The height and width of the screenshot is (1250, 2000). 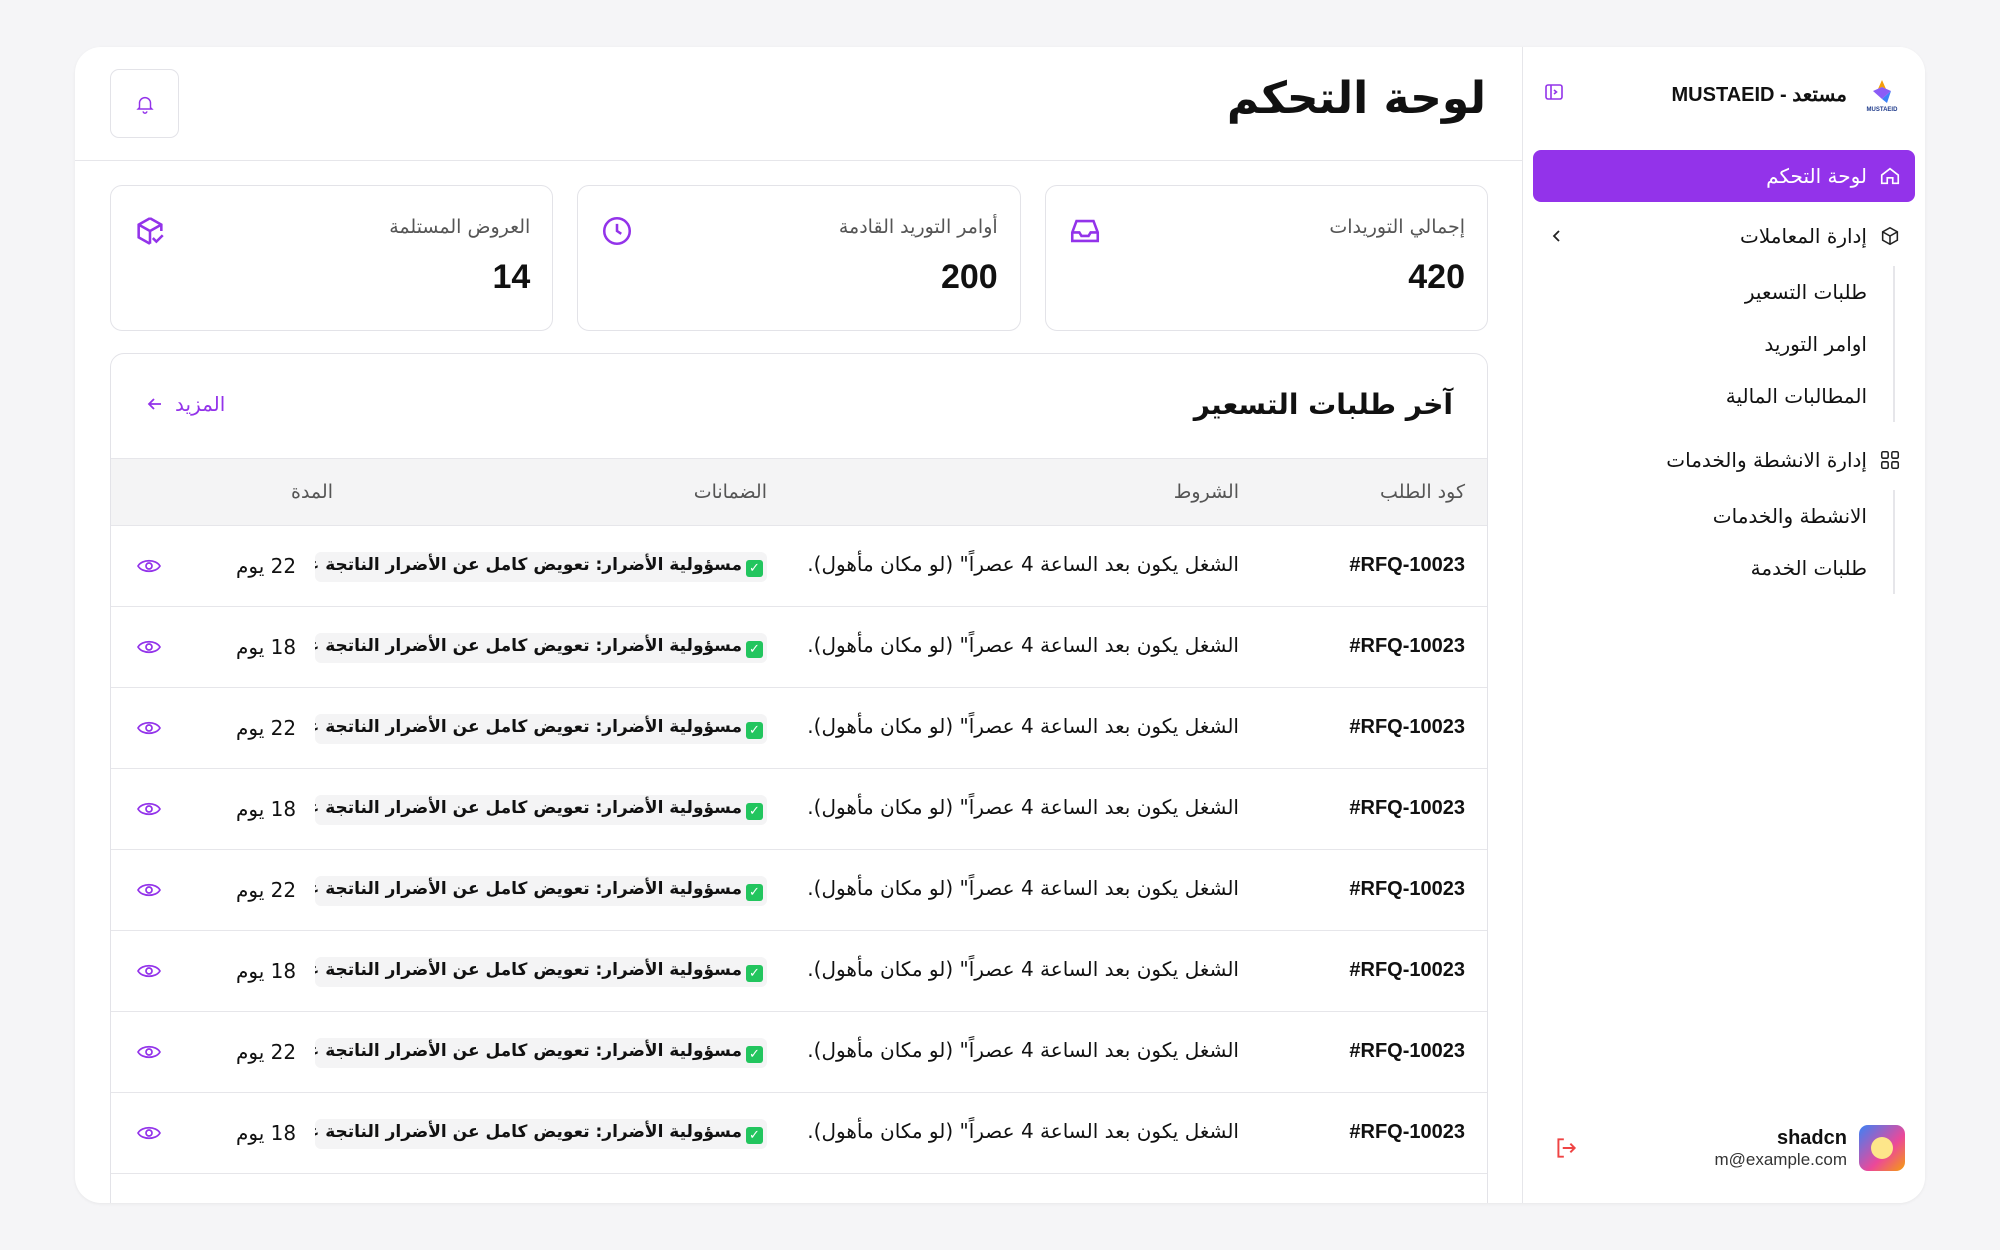 I want to click on sidebar-group-activities: إدارة الانشطة والخدمات, so click(x=1724, y=460).